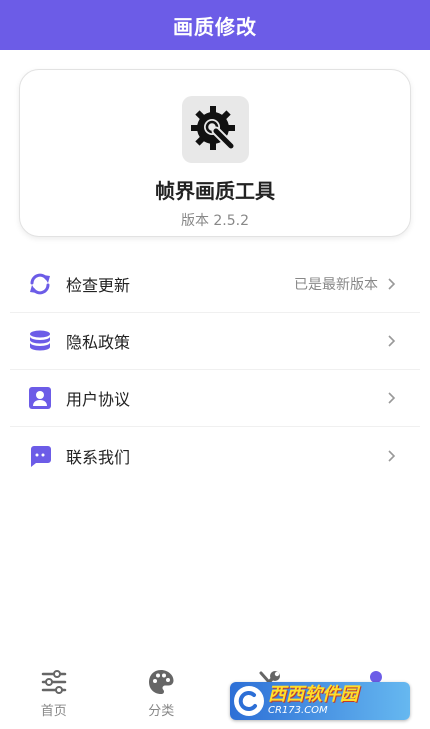 This screenshot has width=430, height=729. I want to click on tab-category: 分类, so click(162, 694).